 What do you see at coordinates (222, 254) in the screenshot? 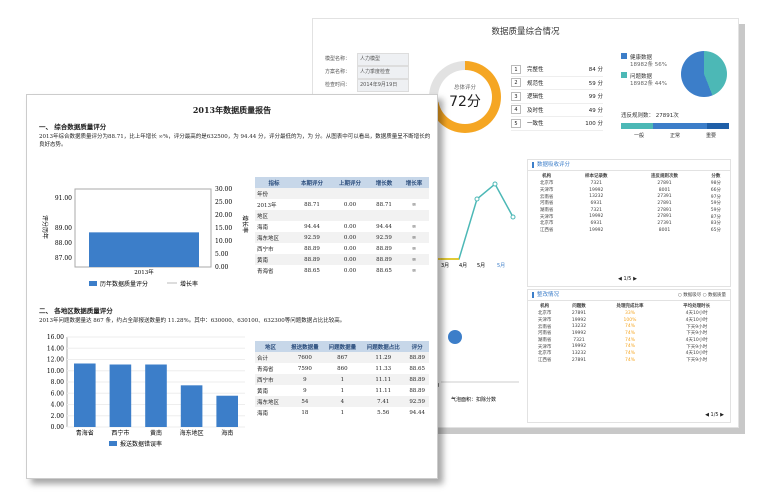
I see `y2-tick: 5.00` at bounding box center [222, 254].